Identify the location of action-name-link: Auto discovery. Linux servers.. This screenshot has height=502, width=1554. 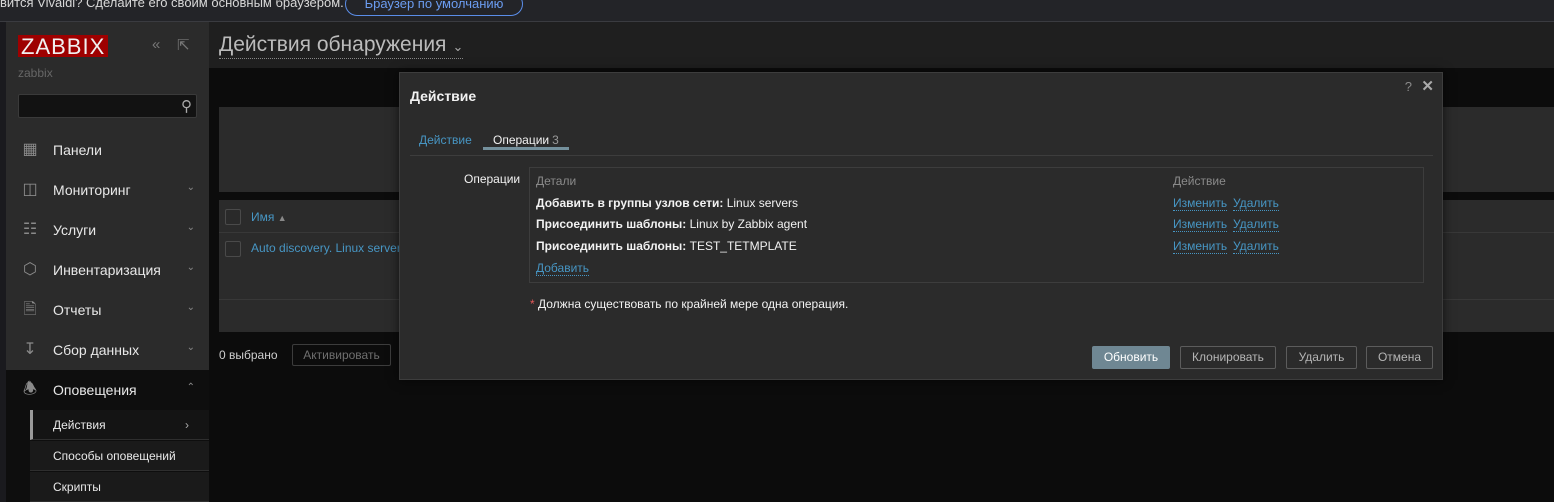
(330, 248).